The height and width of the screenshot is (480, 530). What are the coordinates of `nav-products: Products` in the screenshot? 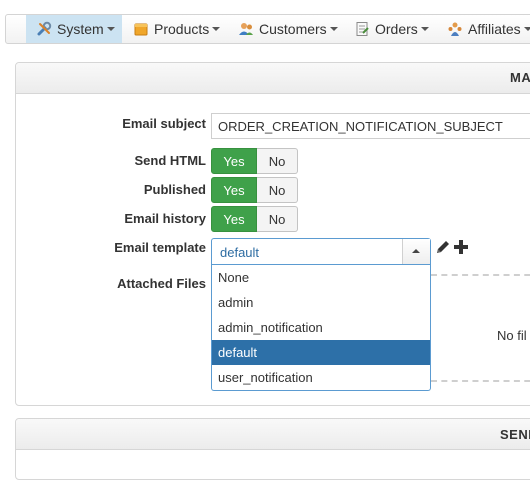 It's located at (177, 29).